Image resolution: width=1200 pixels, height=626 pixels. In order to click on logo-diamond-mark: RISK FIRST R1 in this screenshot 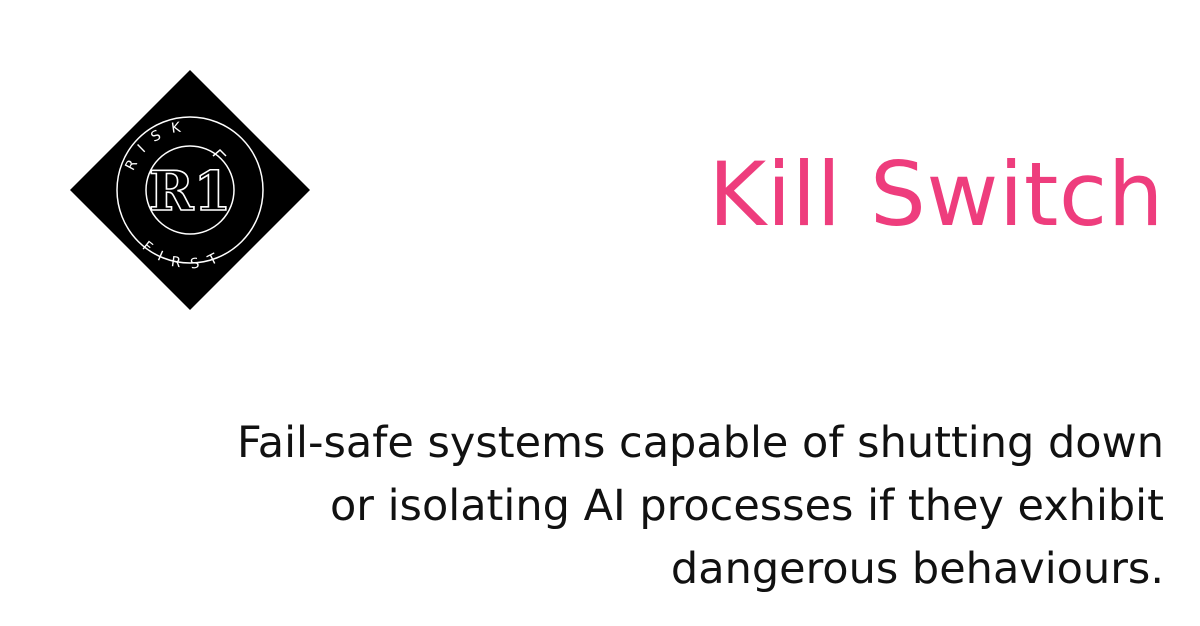, I will do `click(190, 190)`.